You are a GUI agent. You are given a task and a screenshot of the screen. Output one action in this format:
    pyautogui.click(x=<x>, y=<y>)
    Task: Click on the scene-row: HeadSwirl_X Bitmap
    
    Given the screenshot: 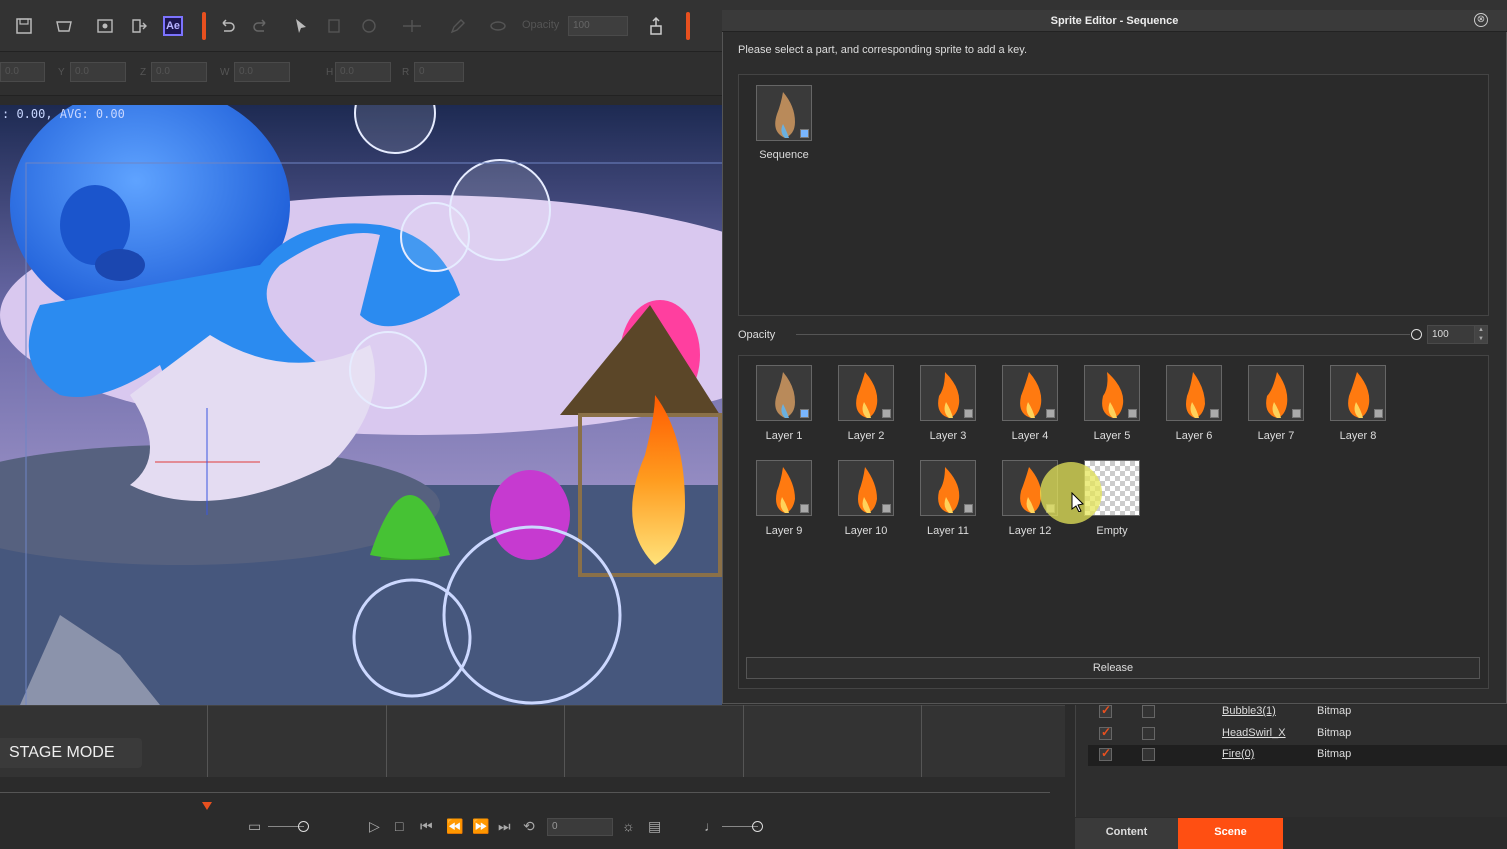 What is the action you would take?
    pyautogui.click(x=1297, y=734)
    